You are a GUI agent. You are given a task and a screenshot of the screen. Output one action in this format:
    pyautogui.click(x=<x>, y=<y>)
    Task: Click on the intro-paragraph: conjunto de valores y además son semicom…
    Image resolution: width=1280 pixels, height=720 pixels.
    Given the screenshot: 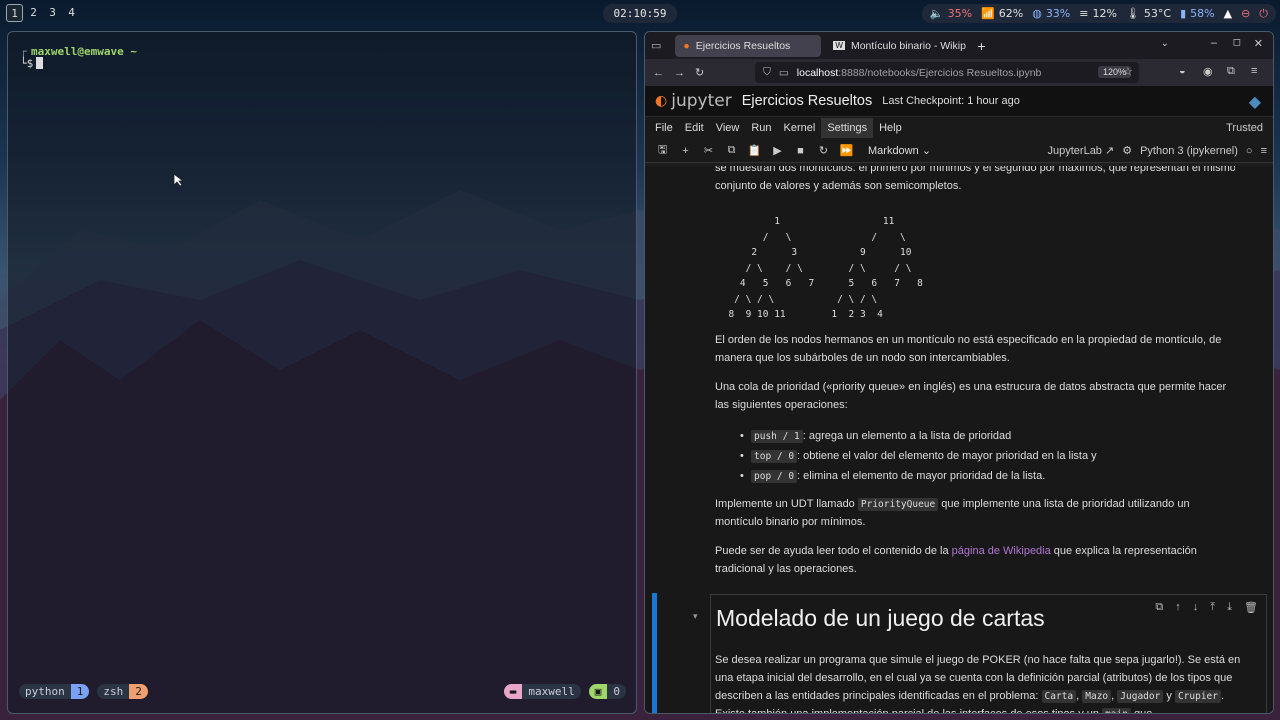 What is the action you would take?
    pyautogui.click(x=838, y=186)
    